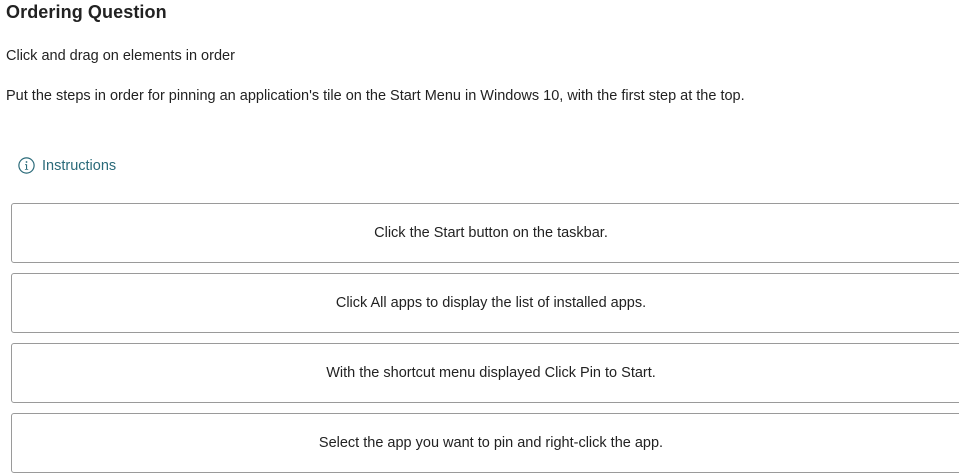 This screenshot has width=959, height=473. Describe the element at coordinates (491, 233) in the screenshot. I see `ordering-item-label: Click the Start button on the taskbar.` at that location.